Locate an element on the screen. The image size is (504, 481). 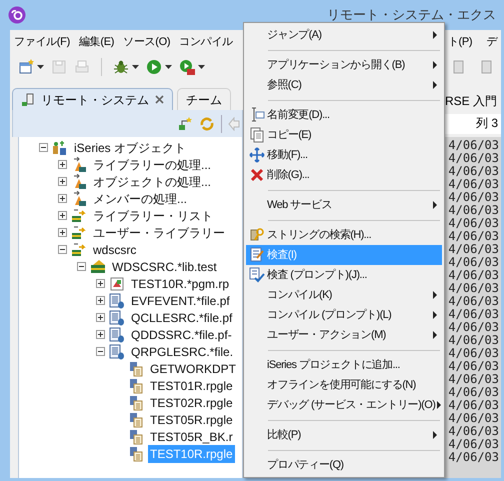
tree-item: TEST05R.rpgle is located at coordinates (191, 419).